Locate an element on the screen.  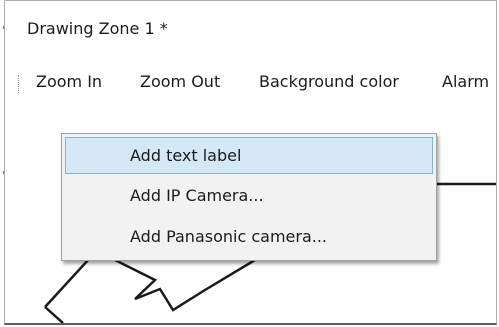
background-color-button: Background color is located at coordinates (329, 81).